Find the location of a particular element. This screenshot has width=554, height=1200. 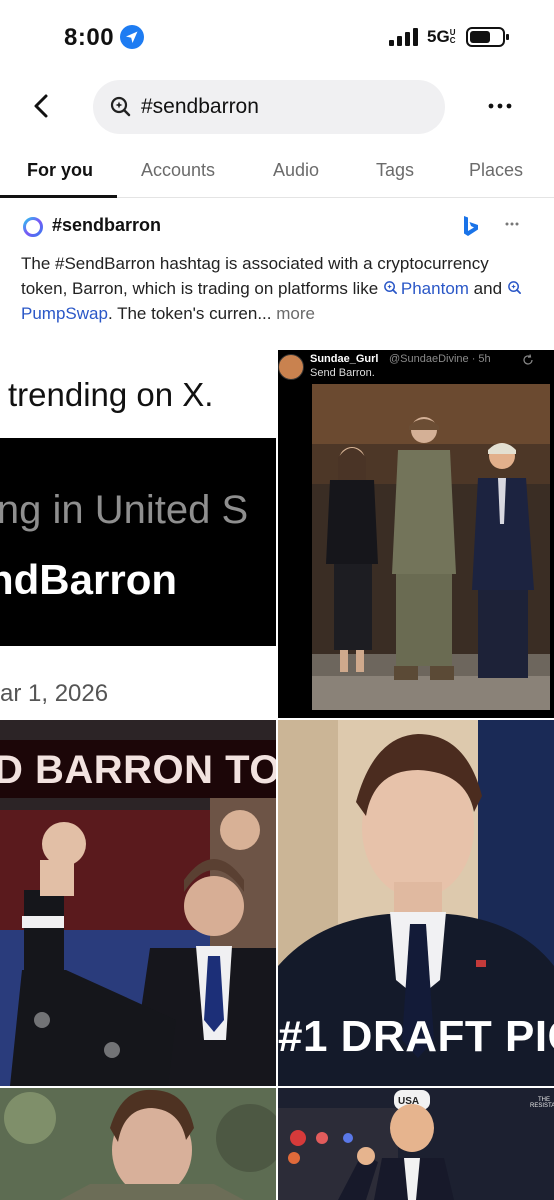

link-phantom: Phantom is located at coordinates (426, 288).